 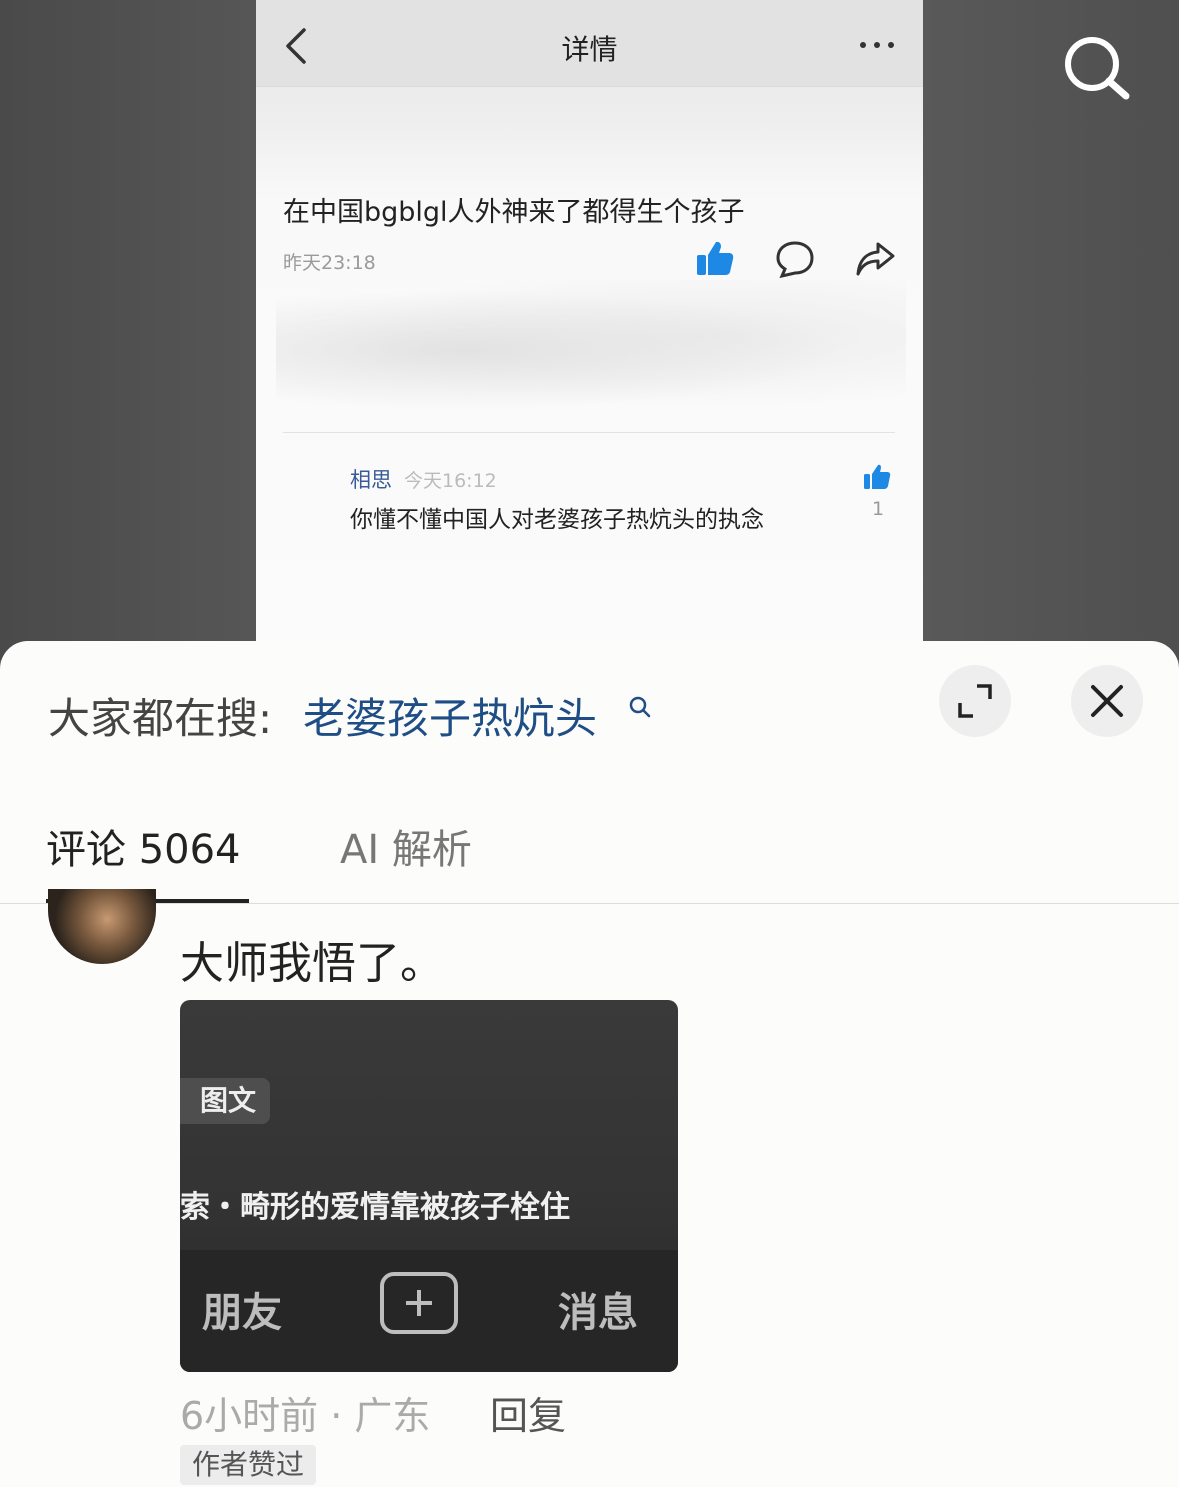 What do you see at coordinates (242, 1313) in the screenshot?
I see `image-bar-friends: 朋友` at bounding box center [242, 1313].